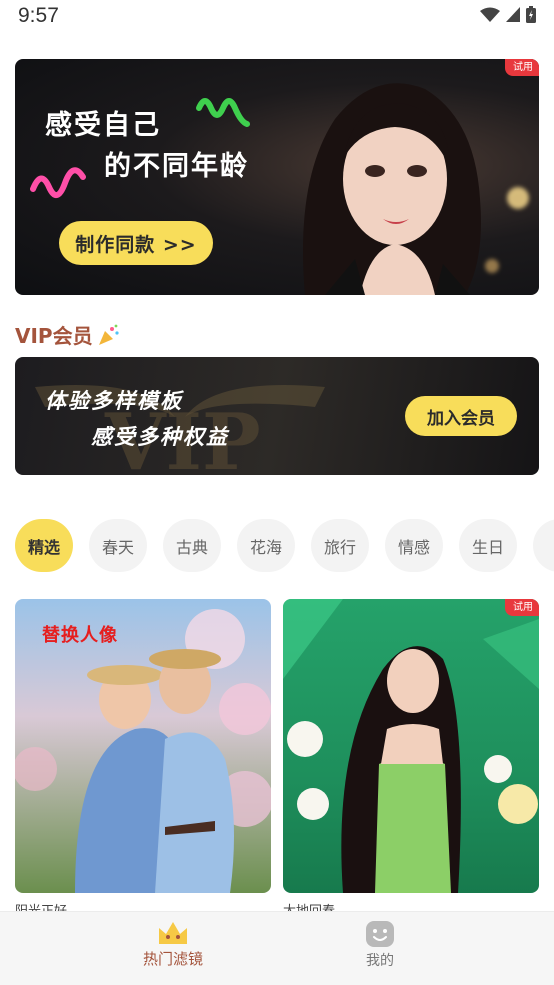 This screenshot has width=554, height=985. What do you see at coordinates (44, 545) in the screenshot?
I see `tab-selected: 精选` at bounding box center [44, 545].